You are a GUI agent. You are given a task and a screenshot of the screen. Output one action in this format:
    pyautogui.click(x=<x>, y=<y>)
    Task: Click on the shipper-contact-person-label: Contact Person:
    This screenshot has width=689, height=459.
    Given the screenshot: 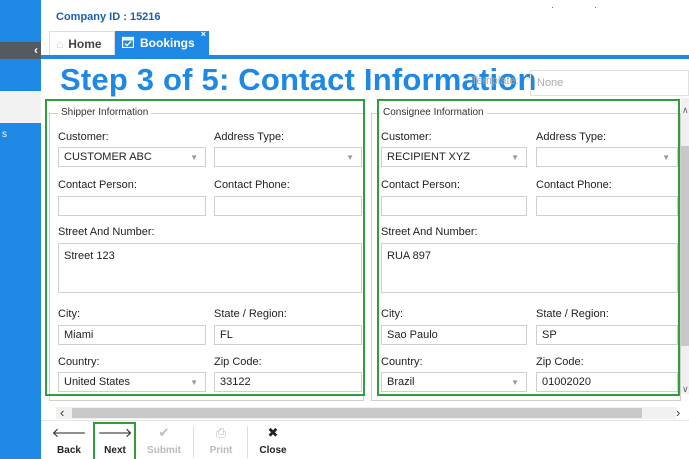 What is the action you would take?
    pyautogui.click(x=97, y=185)
    